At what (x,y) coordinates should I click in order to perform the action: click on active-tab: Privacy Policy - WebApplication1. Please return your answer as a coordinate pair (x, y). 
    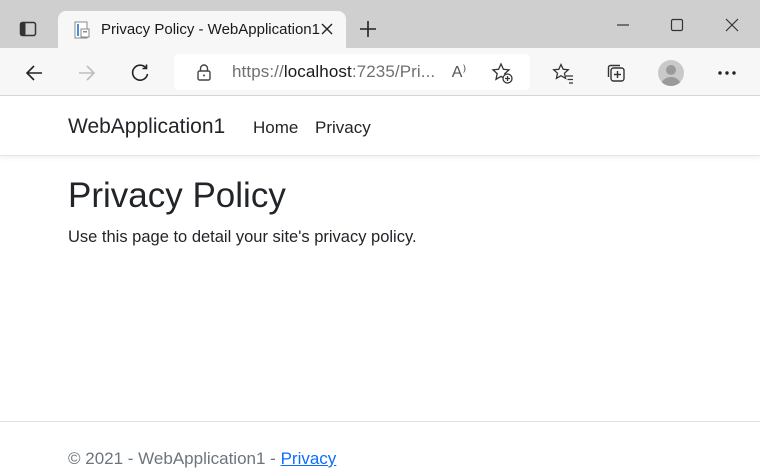
    Looking at the image, I should click on (202, 29).